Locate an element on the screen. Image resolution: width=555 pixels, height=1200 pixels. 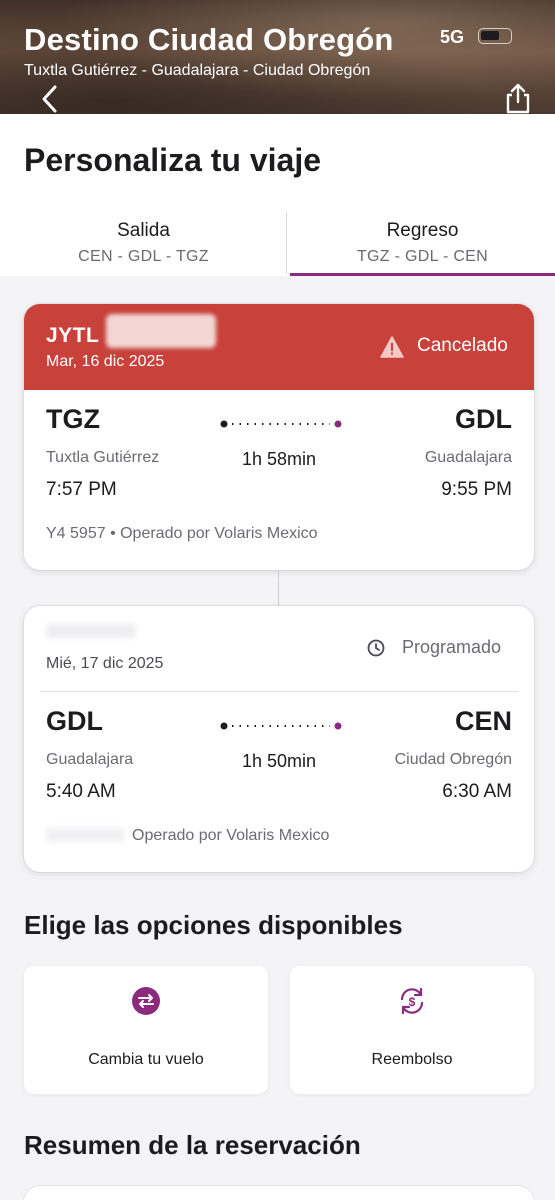
options-title: Elige las opciones disponibles is located at coordinates (213, 925).